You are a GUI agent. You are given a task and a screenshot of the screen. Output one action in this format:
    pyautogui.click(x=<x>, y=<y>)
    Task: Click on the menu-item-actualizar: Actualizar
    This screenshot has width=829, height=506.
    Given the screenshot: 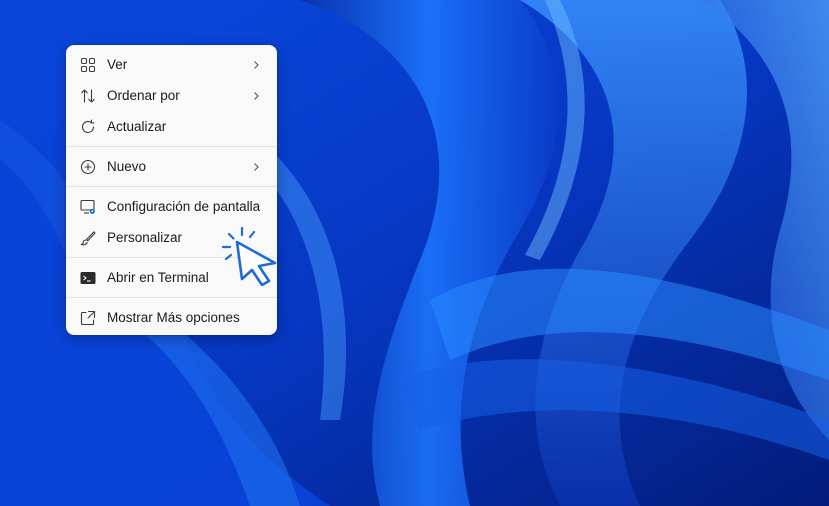 What is the action you would take?
    pyautogui.click(x=171, y=126)
    